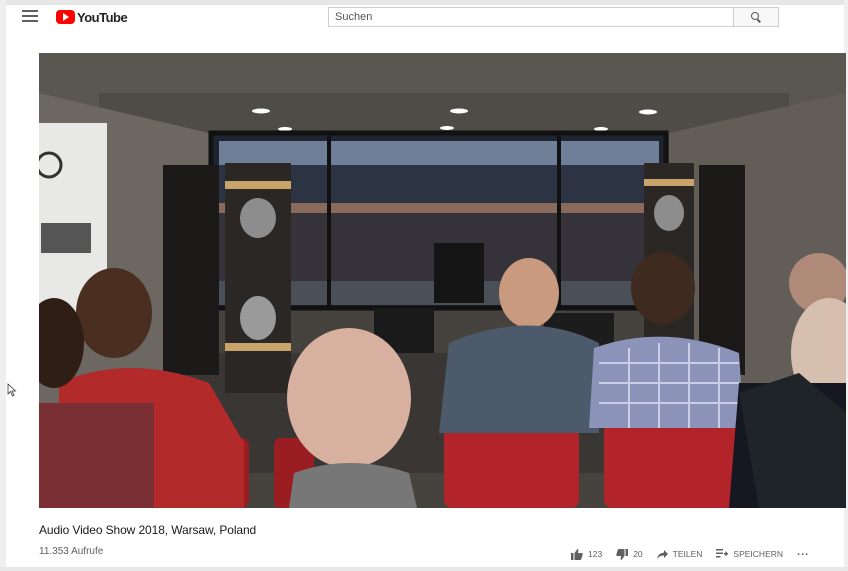  I want to click on save-button: SPEICHERN, so click(749, 554).